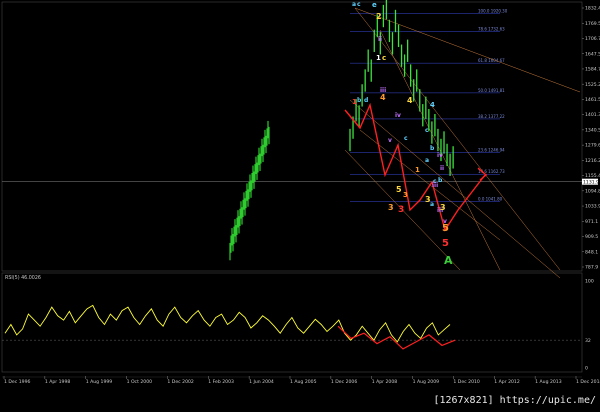 This screenshot has width=600, height=412. Describe the element at coordinates (592, 24) in the screenshot. I see `price-y-tick-label: 1769.5` at that location.